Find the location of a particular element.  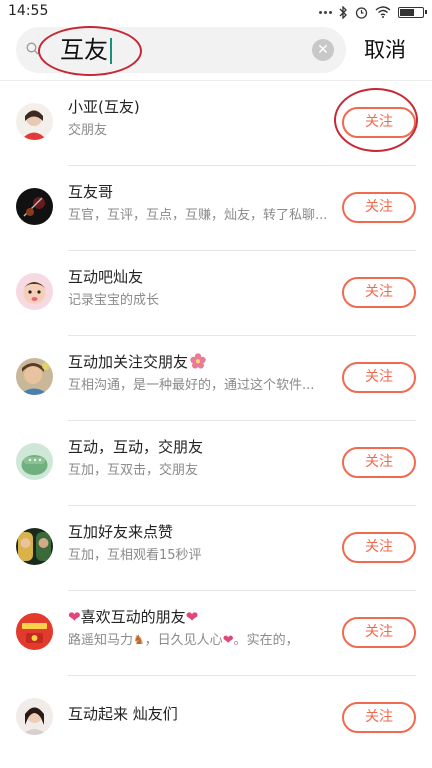

list-item: ❤喜欢互动的朋友❤ 路遥知马力♞，日久见人心❤。实在的， 关注 is located at coordinates (216, 633).